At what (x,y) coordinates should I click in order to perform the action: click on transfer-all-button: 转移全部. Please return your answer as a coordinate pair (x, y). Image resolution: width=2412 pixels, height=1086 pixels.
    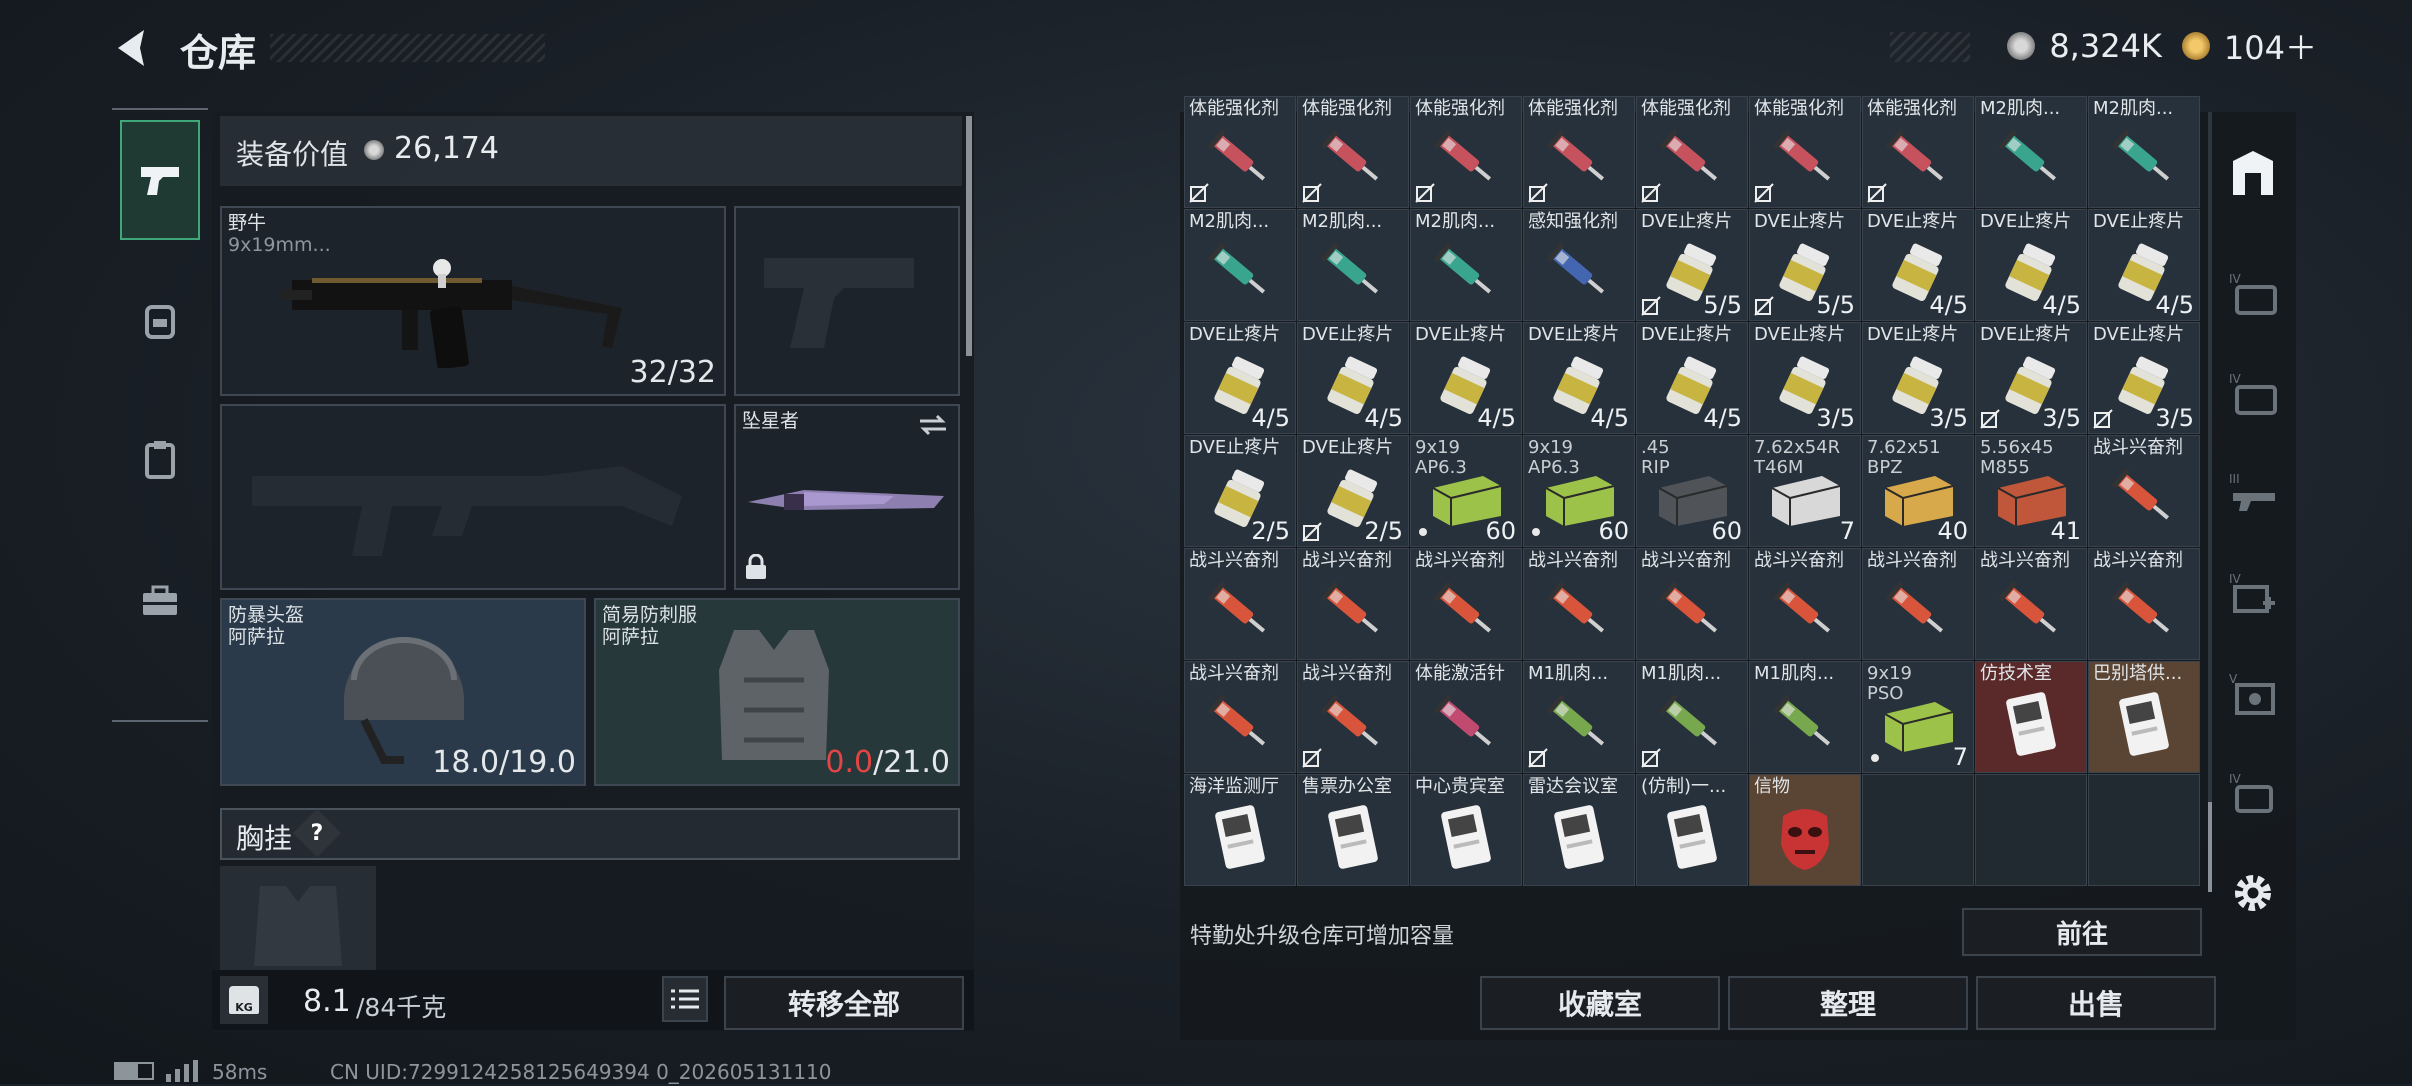
    Looking at the image, I should click on (844, 1003).